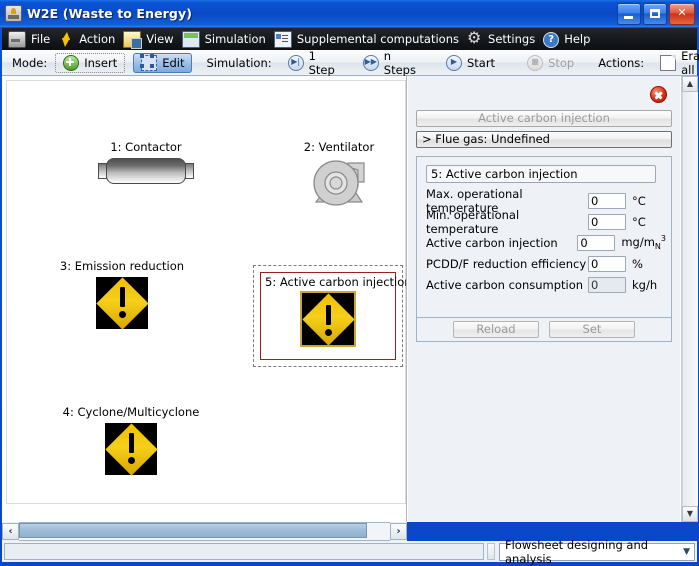  I want to click on menu-item-settings: Settings, so click(503, 39).